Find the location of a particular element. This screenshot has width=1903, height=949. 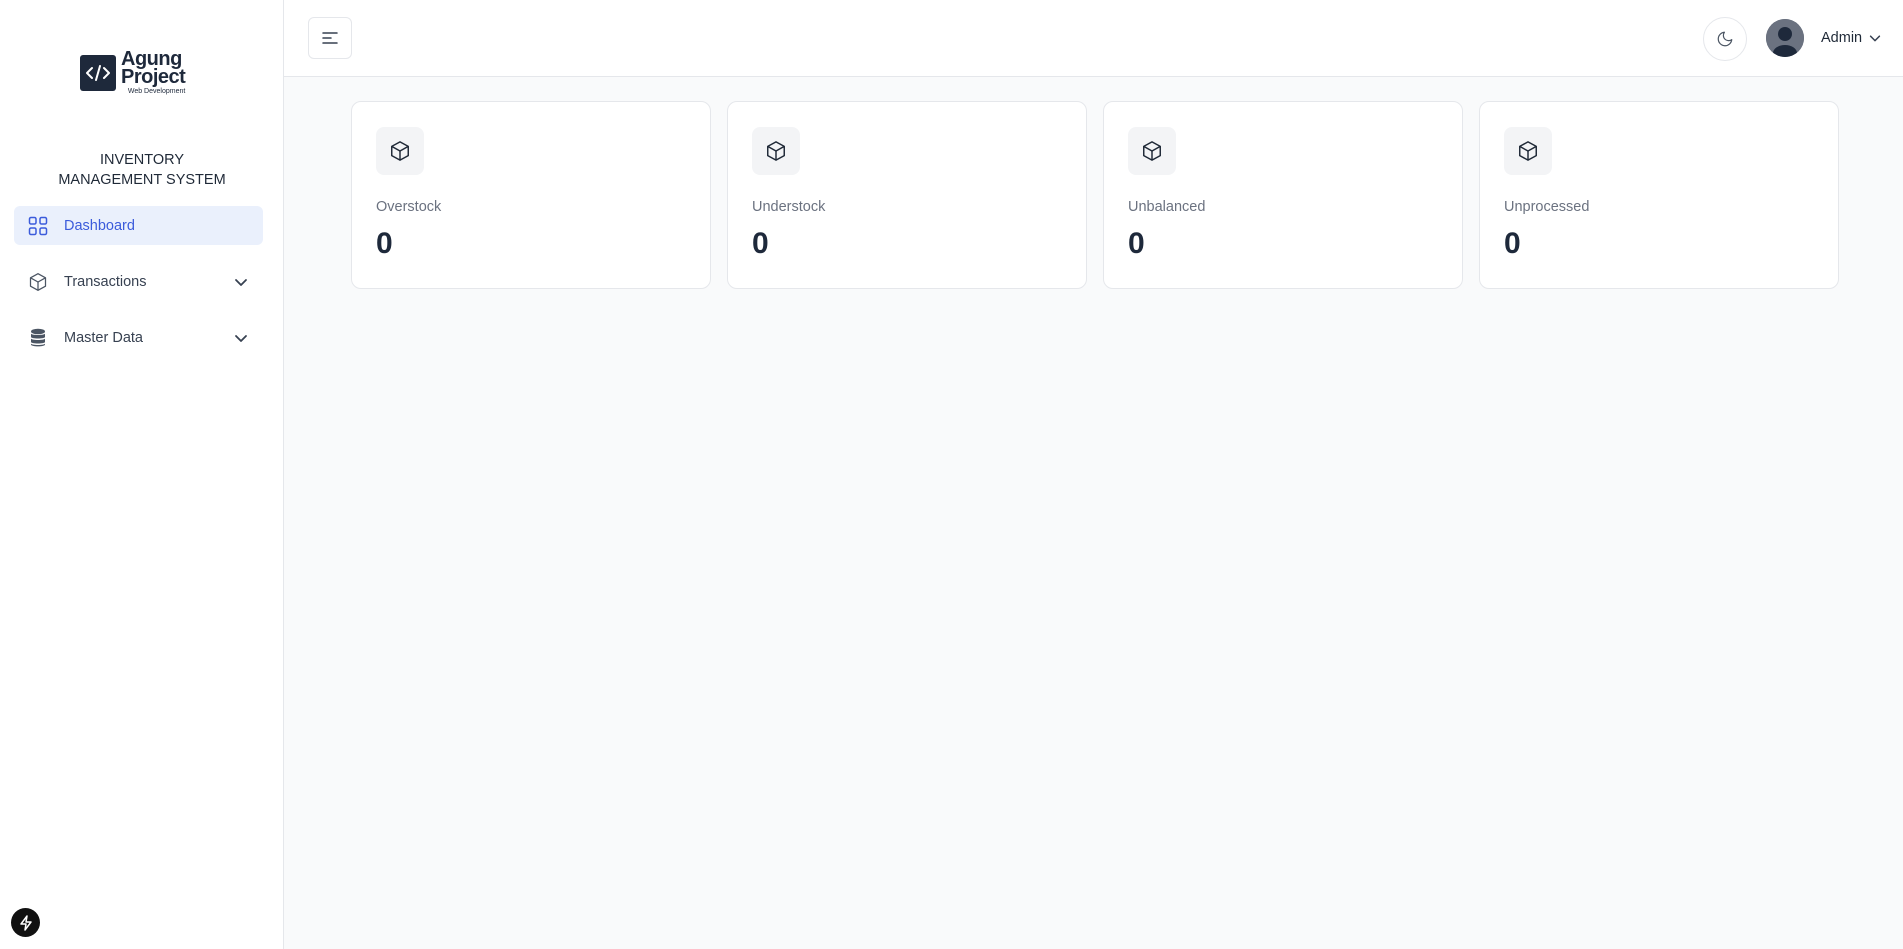

stat-label: Unprocessed is located at coordinates (1547, 207).